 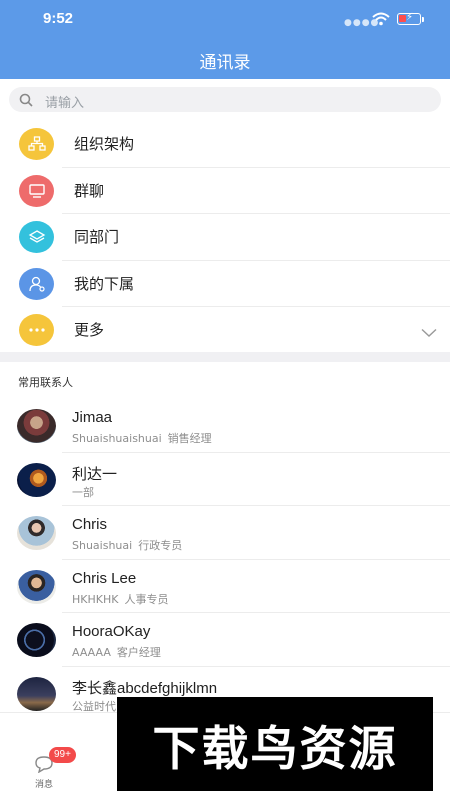 What do you see at coordinates (225, 20) in the screenshot?
I see `status-bar: 9:52 ●●●● ⚡` at bounding box center [225, 20].